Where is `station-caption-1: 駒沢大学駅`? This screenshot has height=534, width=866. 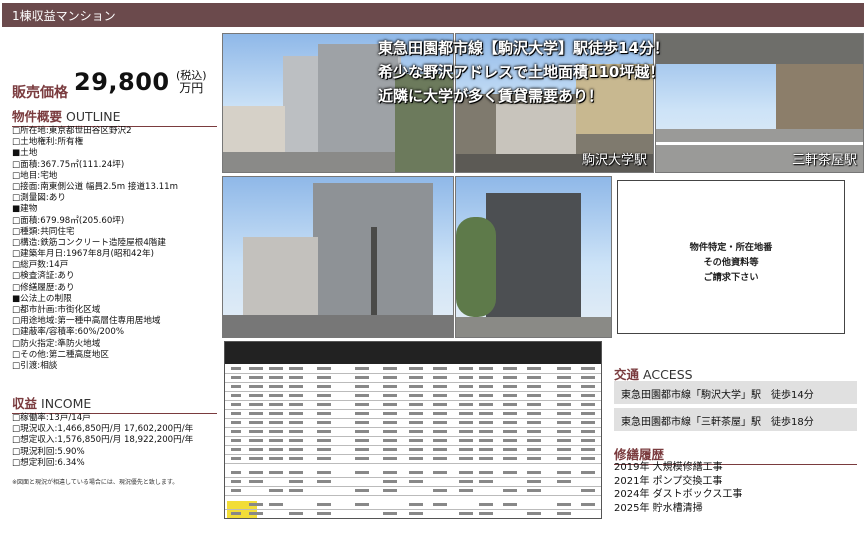 station-caption-1: 駒沢大学駅 is located at coordinates (614, 160).